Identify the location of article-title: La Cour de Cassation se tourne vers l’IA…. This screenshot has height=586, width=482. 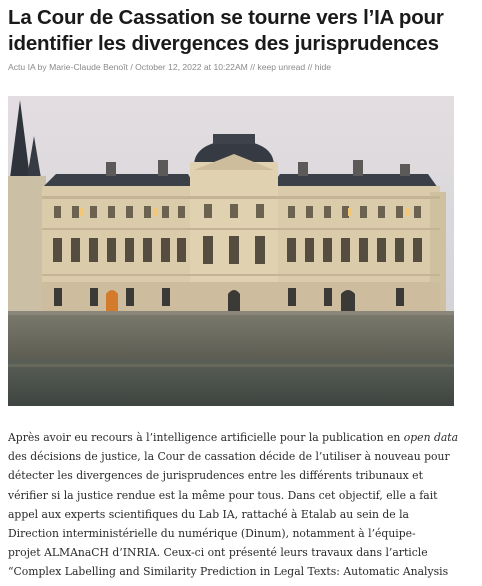
(241, 31).